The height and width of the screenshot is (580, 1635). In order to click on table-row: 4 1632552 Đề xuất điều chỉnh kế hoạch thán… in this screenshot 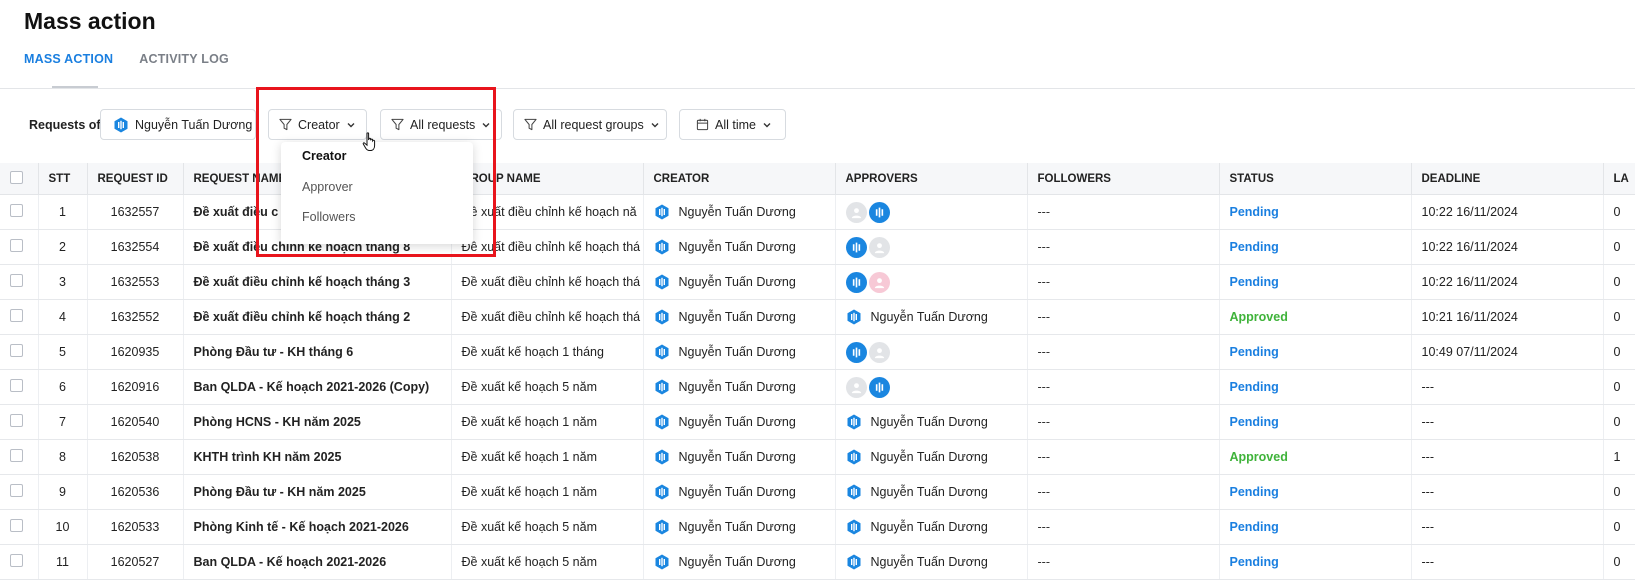, I will do `click(817, 317)`.